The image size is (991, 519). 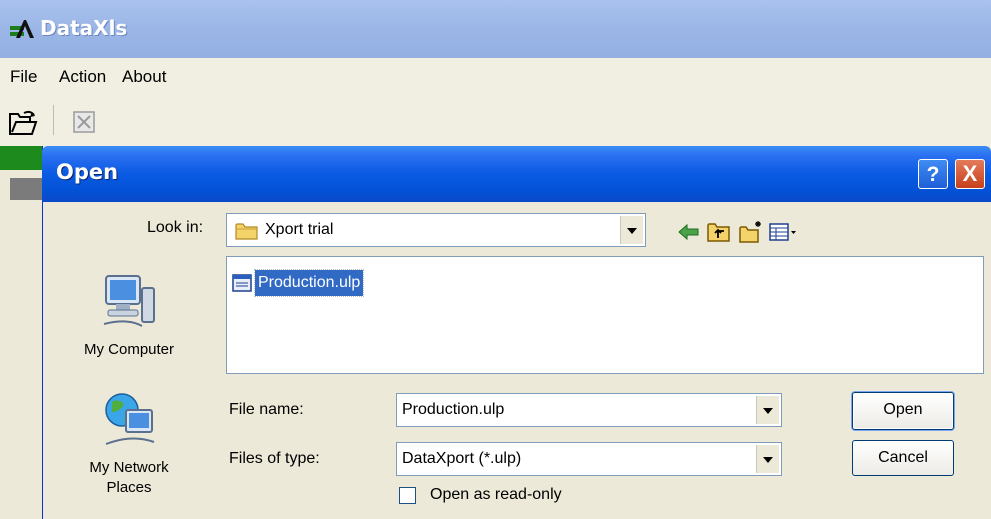 What do you see at coordinates (23, 77) in the screenshot?
I see `menu-file: File` at bounding box center [23, 77].